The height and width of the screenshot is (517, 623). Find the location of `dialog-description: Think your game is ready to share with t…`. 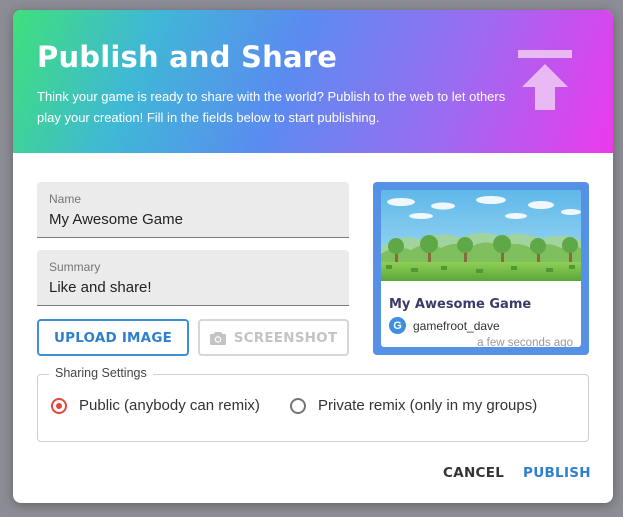

dialog-description: Think your game is ready to share with t… is located at coordinates (271, 107).